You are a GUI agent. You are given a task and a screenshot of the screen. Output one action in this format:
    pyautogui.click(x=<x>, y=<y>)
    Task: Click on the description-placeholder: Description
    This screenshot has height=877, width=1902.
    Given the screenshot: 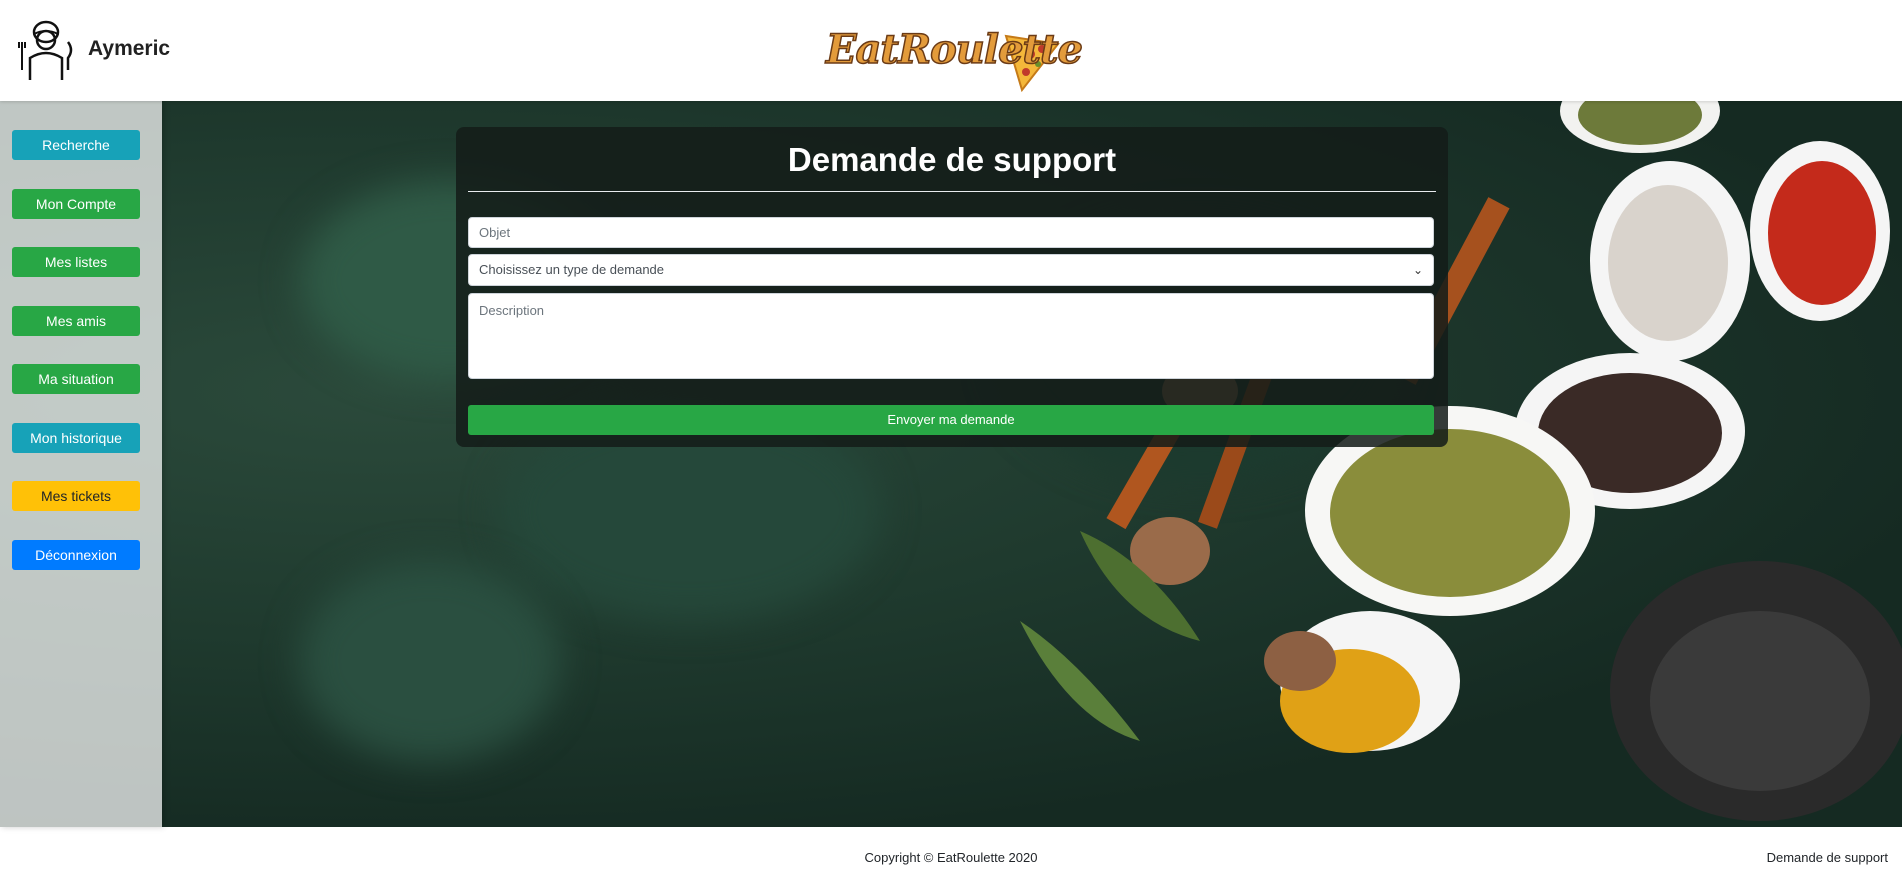 What is the action you would take?
    pyautogui.click(x=512, y=310)
    